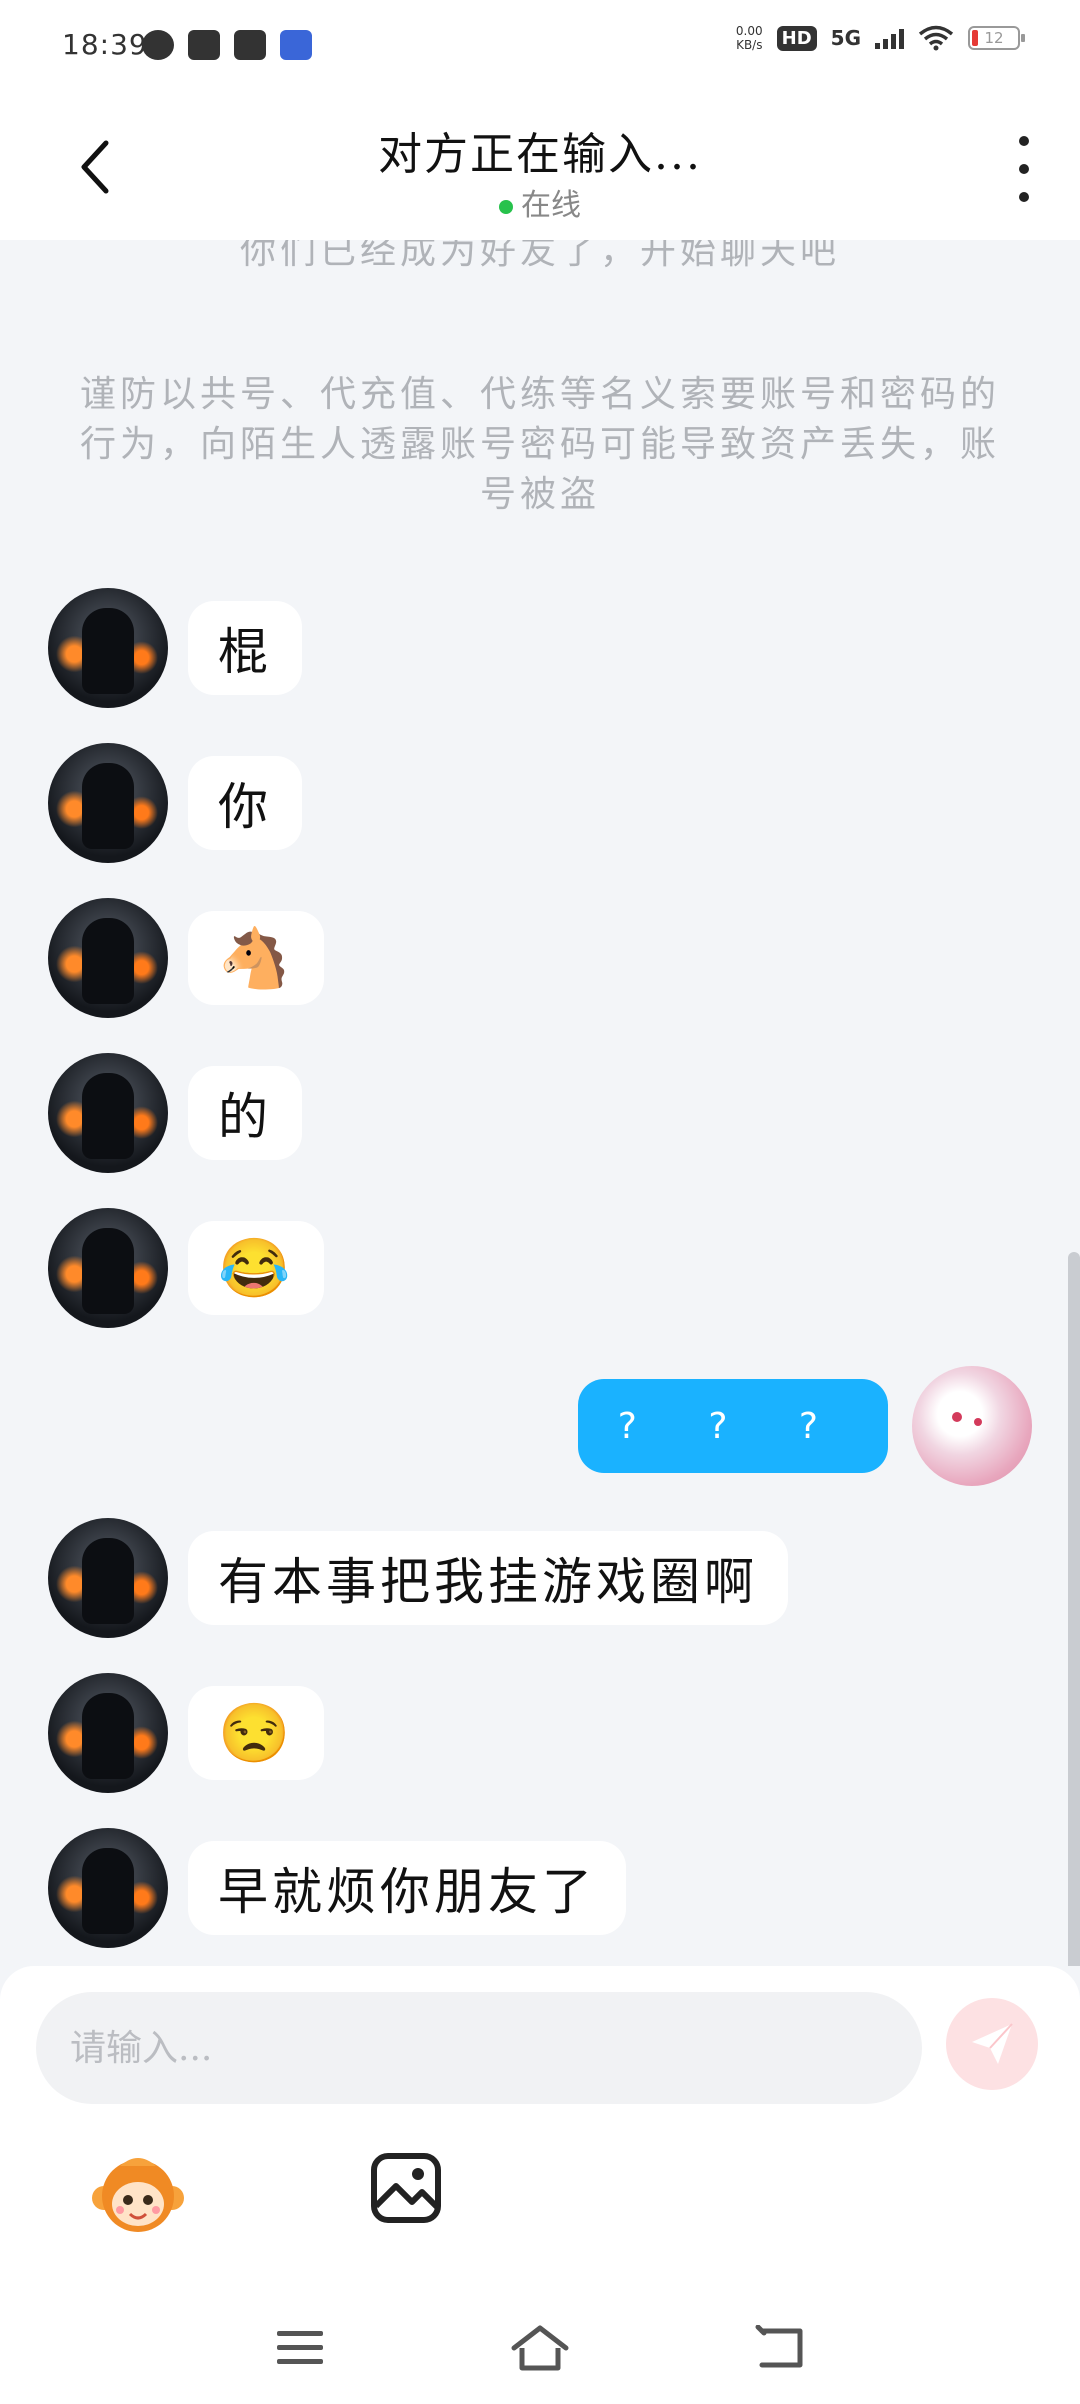  I want to click on more-vertical-icon, so click(1024, 141).